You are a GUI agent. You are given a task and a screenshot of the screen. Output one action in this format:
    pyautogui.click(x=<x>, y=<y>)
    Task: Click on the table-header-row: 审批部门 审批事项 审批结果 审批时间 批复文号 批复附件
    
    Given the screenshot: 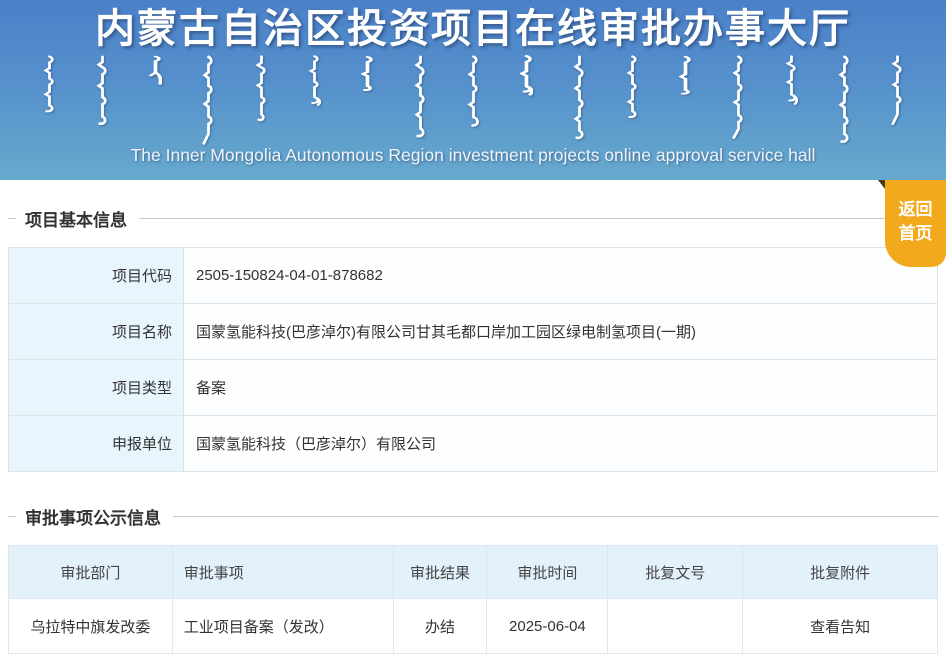 What is the action you would take?
    pyautogui.click(x=473, y=572)
    